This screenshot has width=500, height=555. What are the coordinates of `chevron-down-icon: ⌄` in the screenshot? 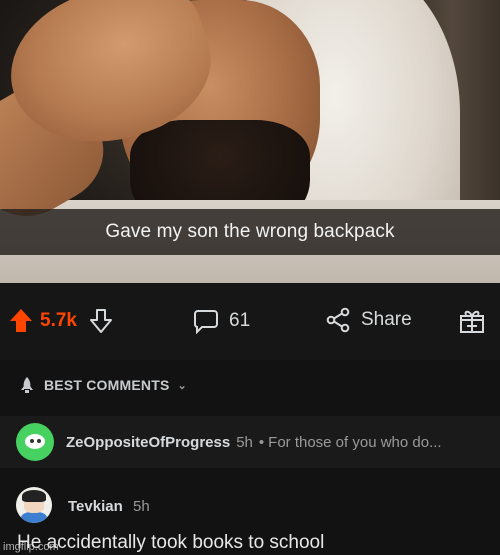 It's located at (182, 385).